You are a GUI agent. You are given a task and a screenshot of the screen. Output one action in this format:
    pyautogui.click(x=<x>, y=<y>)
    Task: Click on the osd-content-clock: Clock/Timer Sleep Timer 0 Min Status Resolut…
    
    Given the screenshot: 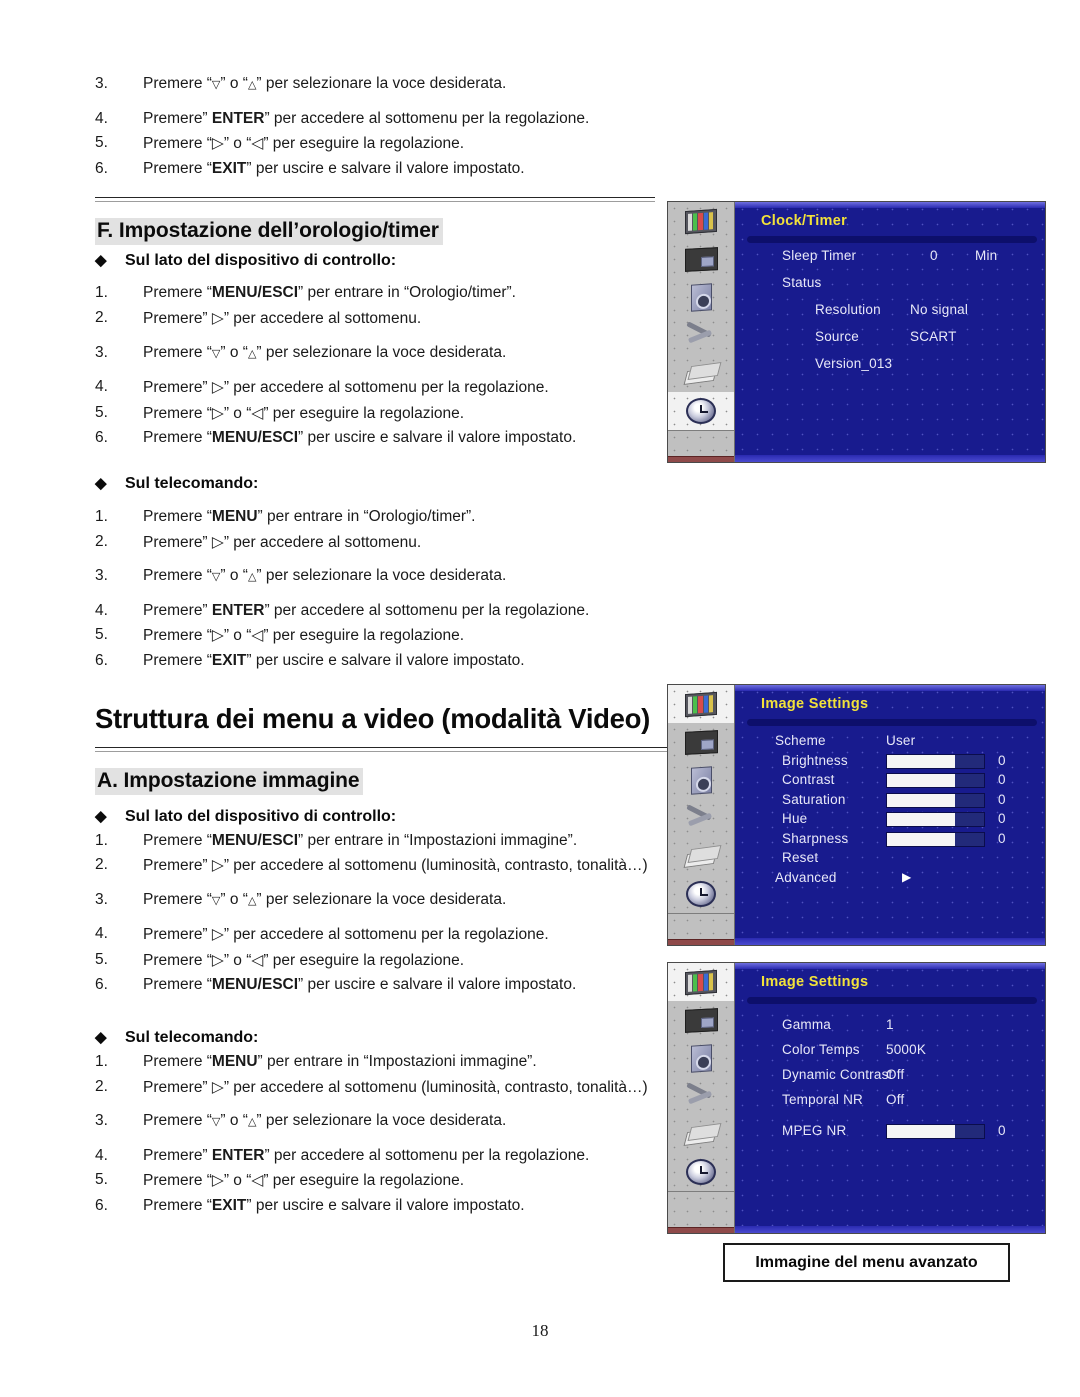 What is the action you would take?
    pyautogui.click(x=890, y=332)
    